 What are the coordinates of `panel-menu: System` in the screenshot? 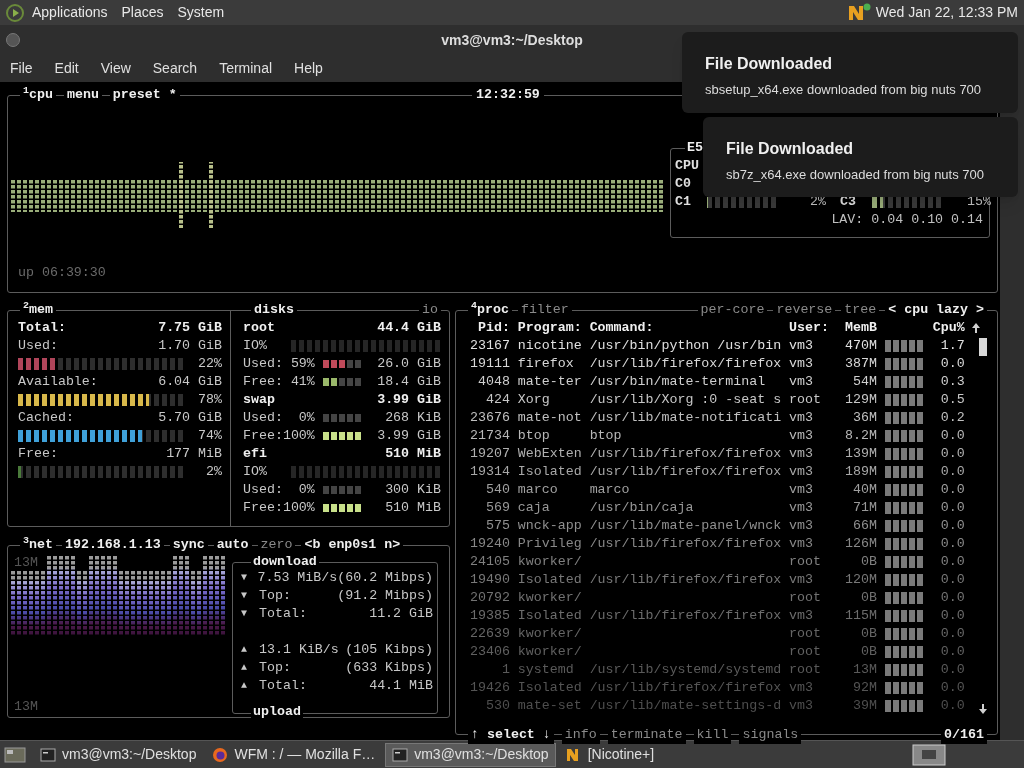 It's located at (201, 12).